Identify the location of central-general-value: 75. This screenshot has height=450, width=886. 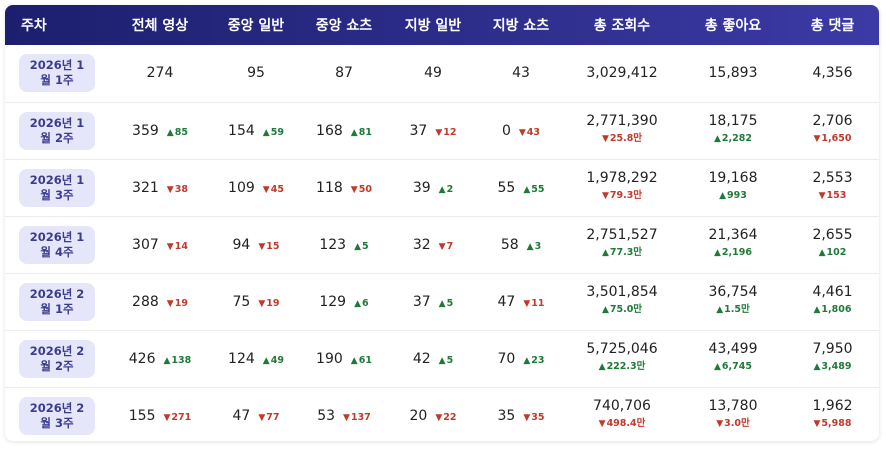
(241, 301).